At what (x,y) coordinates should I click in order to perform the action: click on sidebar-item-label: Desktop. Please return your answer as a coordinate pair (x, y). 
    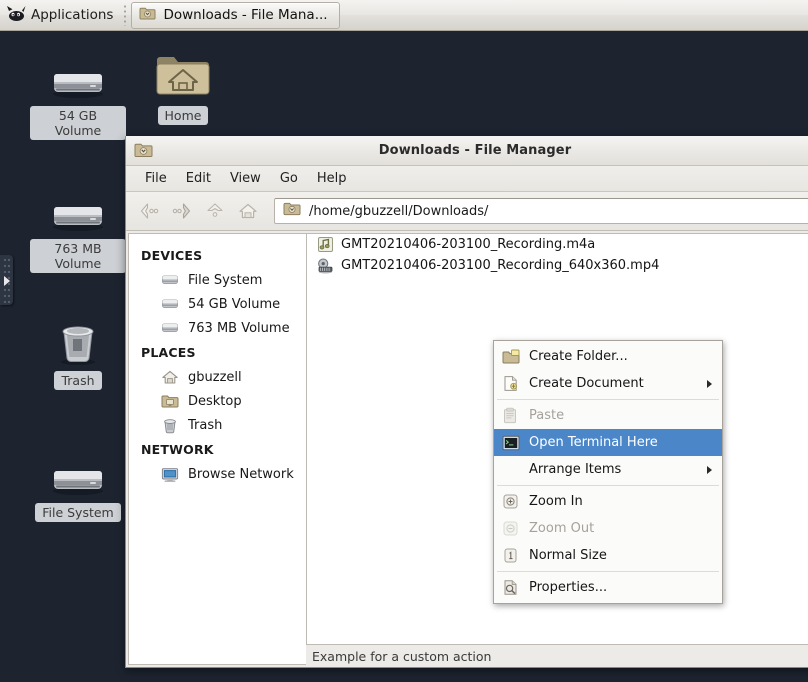
    Looking at the image, I should click on (215, 401).